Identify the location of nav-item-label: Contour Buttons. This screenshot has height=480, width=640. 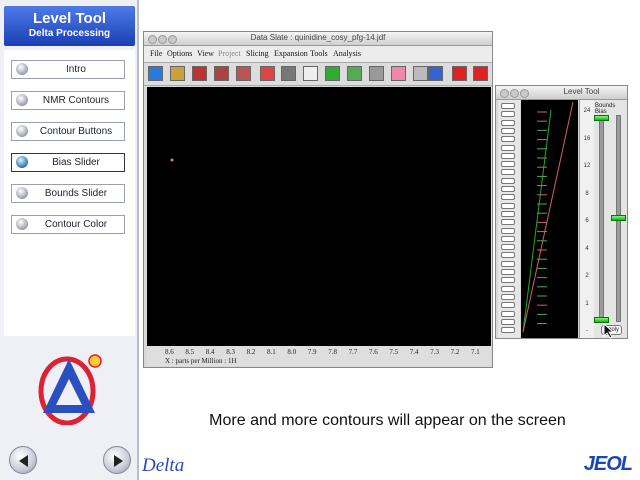
(76, 131).